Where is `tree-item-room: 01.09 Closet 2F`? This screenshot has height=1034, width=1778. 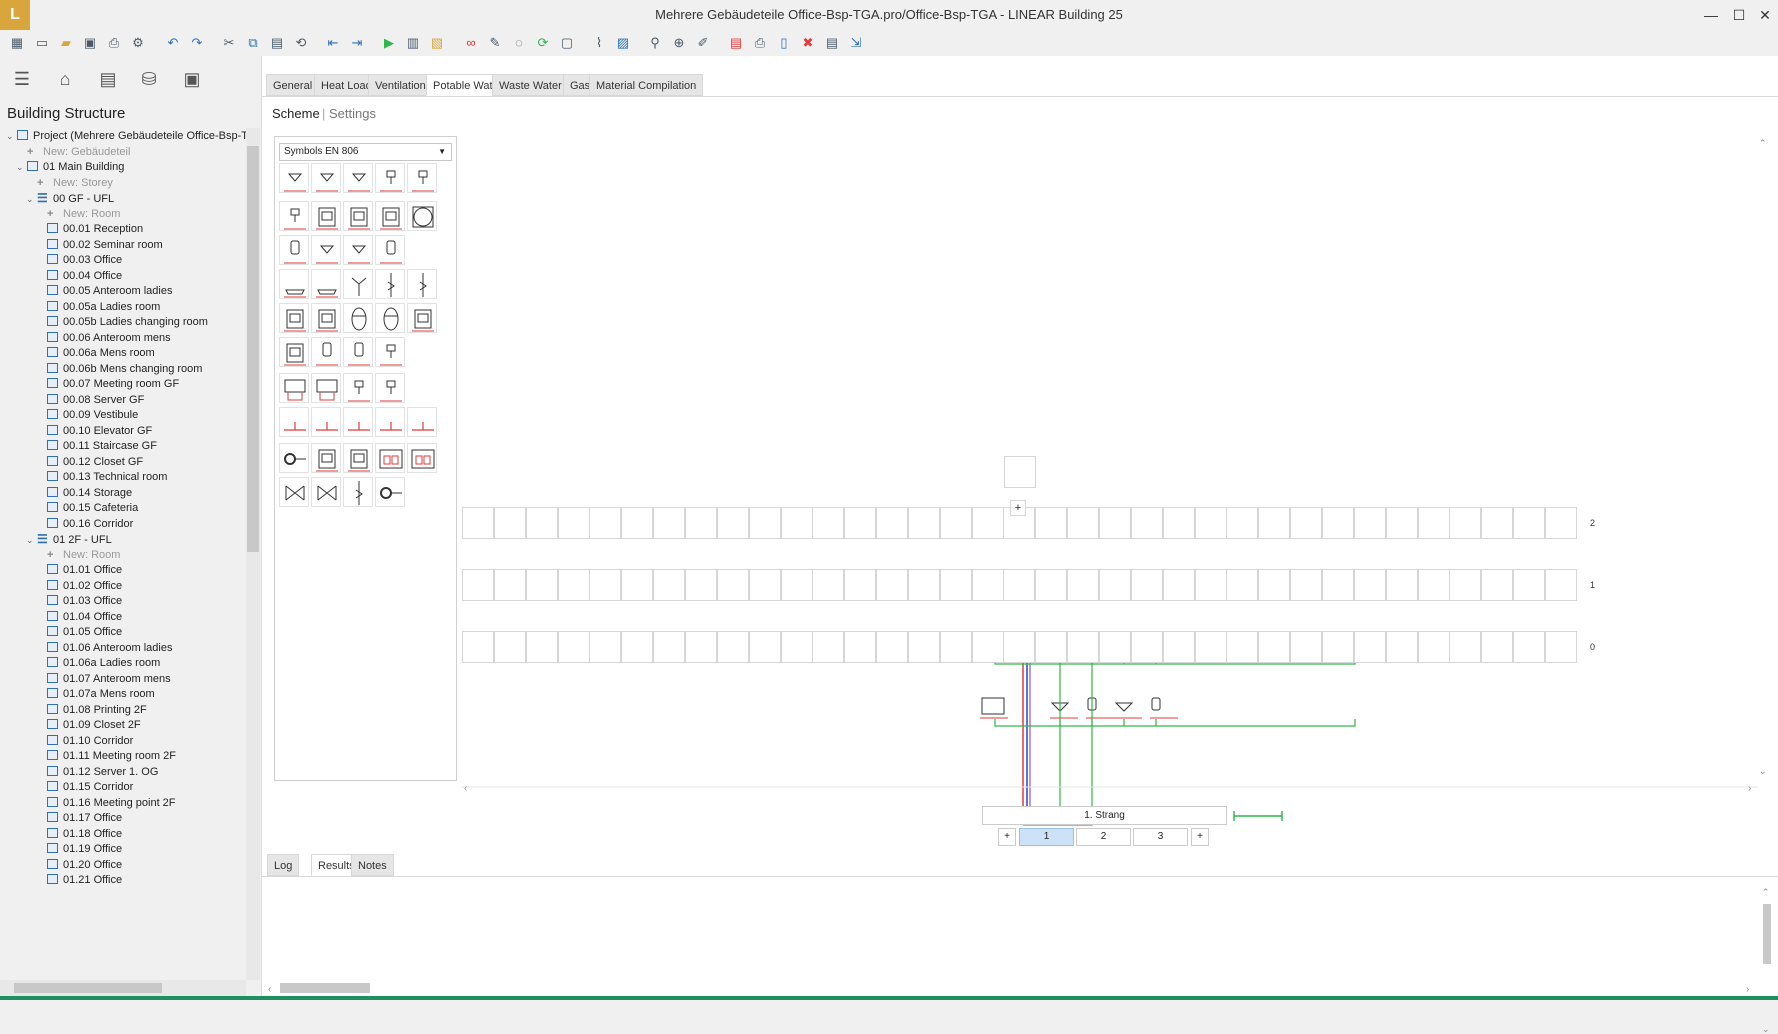 tree-item-room: 01.09 Closet 2F is located at coordinates (88, 725).